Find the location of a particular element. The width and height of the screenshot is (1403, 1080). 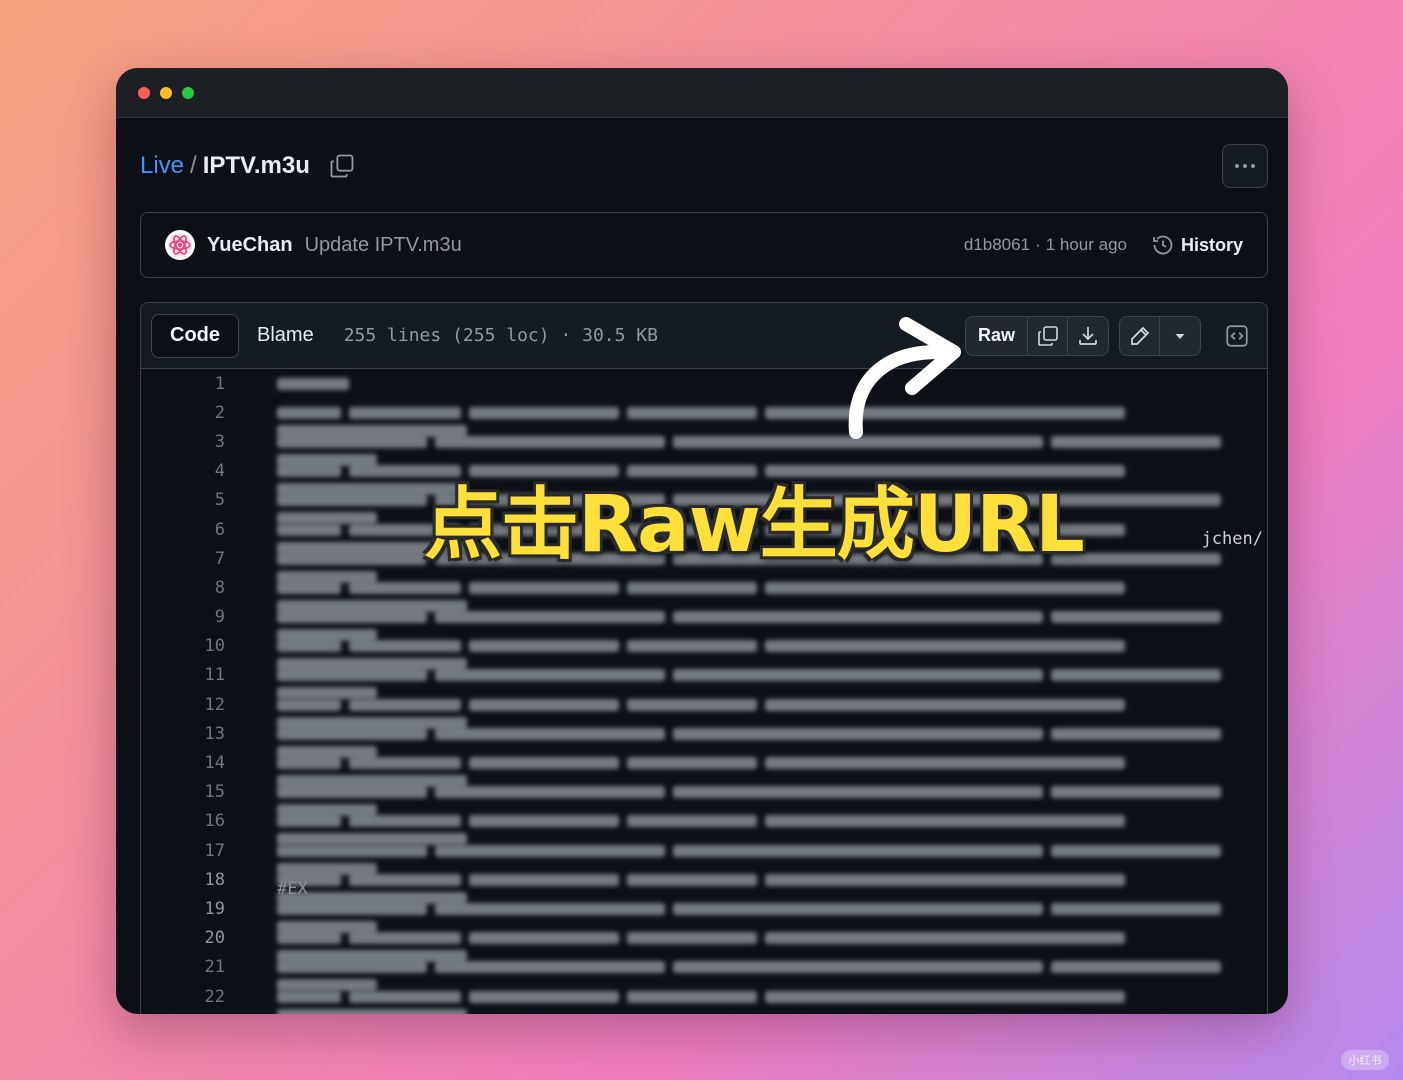

atom-avatar-icon is located at coordinates (180, 245).